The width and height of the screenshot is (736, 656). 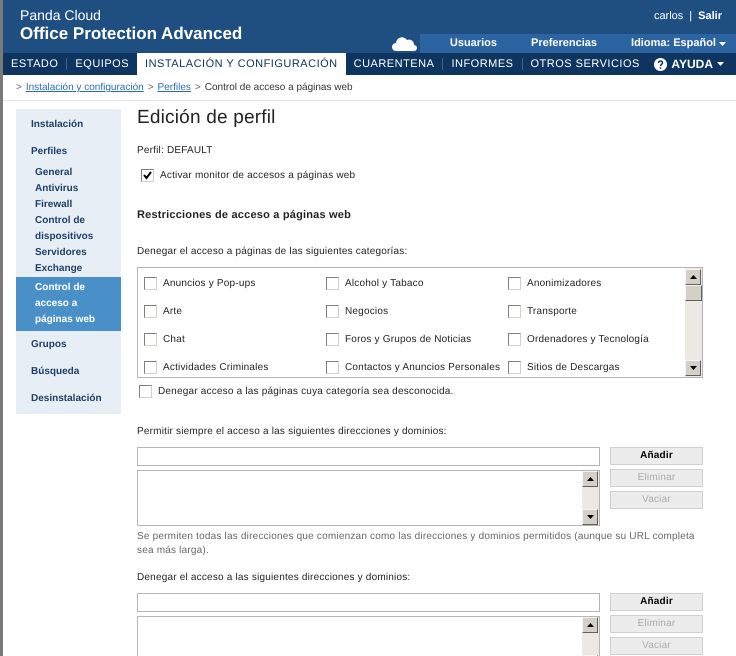 I want to click on nav-tab: CUARENTENA, so click(x=394, y=64).